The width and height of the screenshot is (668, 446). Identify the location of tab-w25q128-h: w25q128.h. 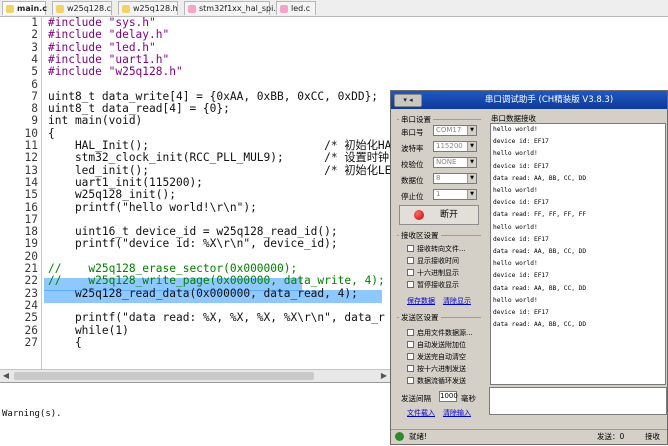
(148, 8).